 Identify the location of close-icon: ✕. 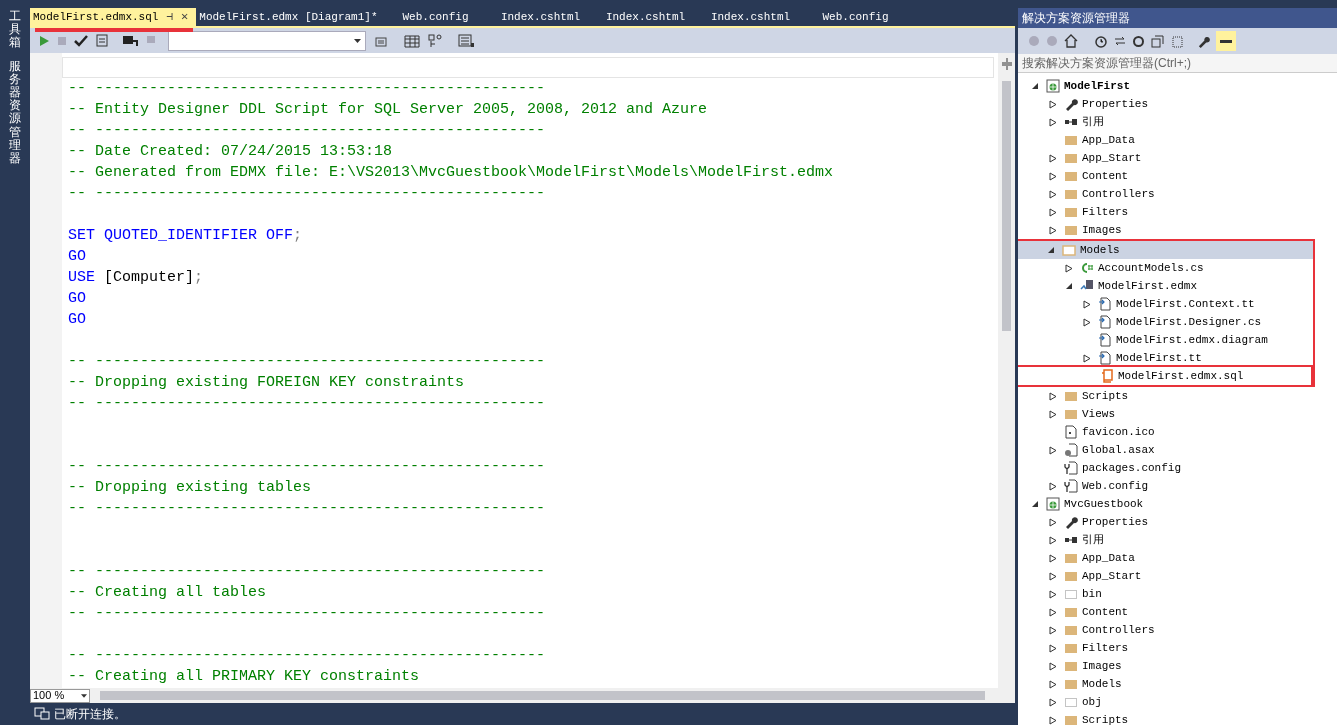
(185, 17).